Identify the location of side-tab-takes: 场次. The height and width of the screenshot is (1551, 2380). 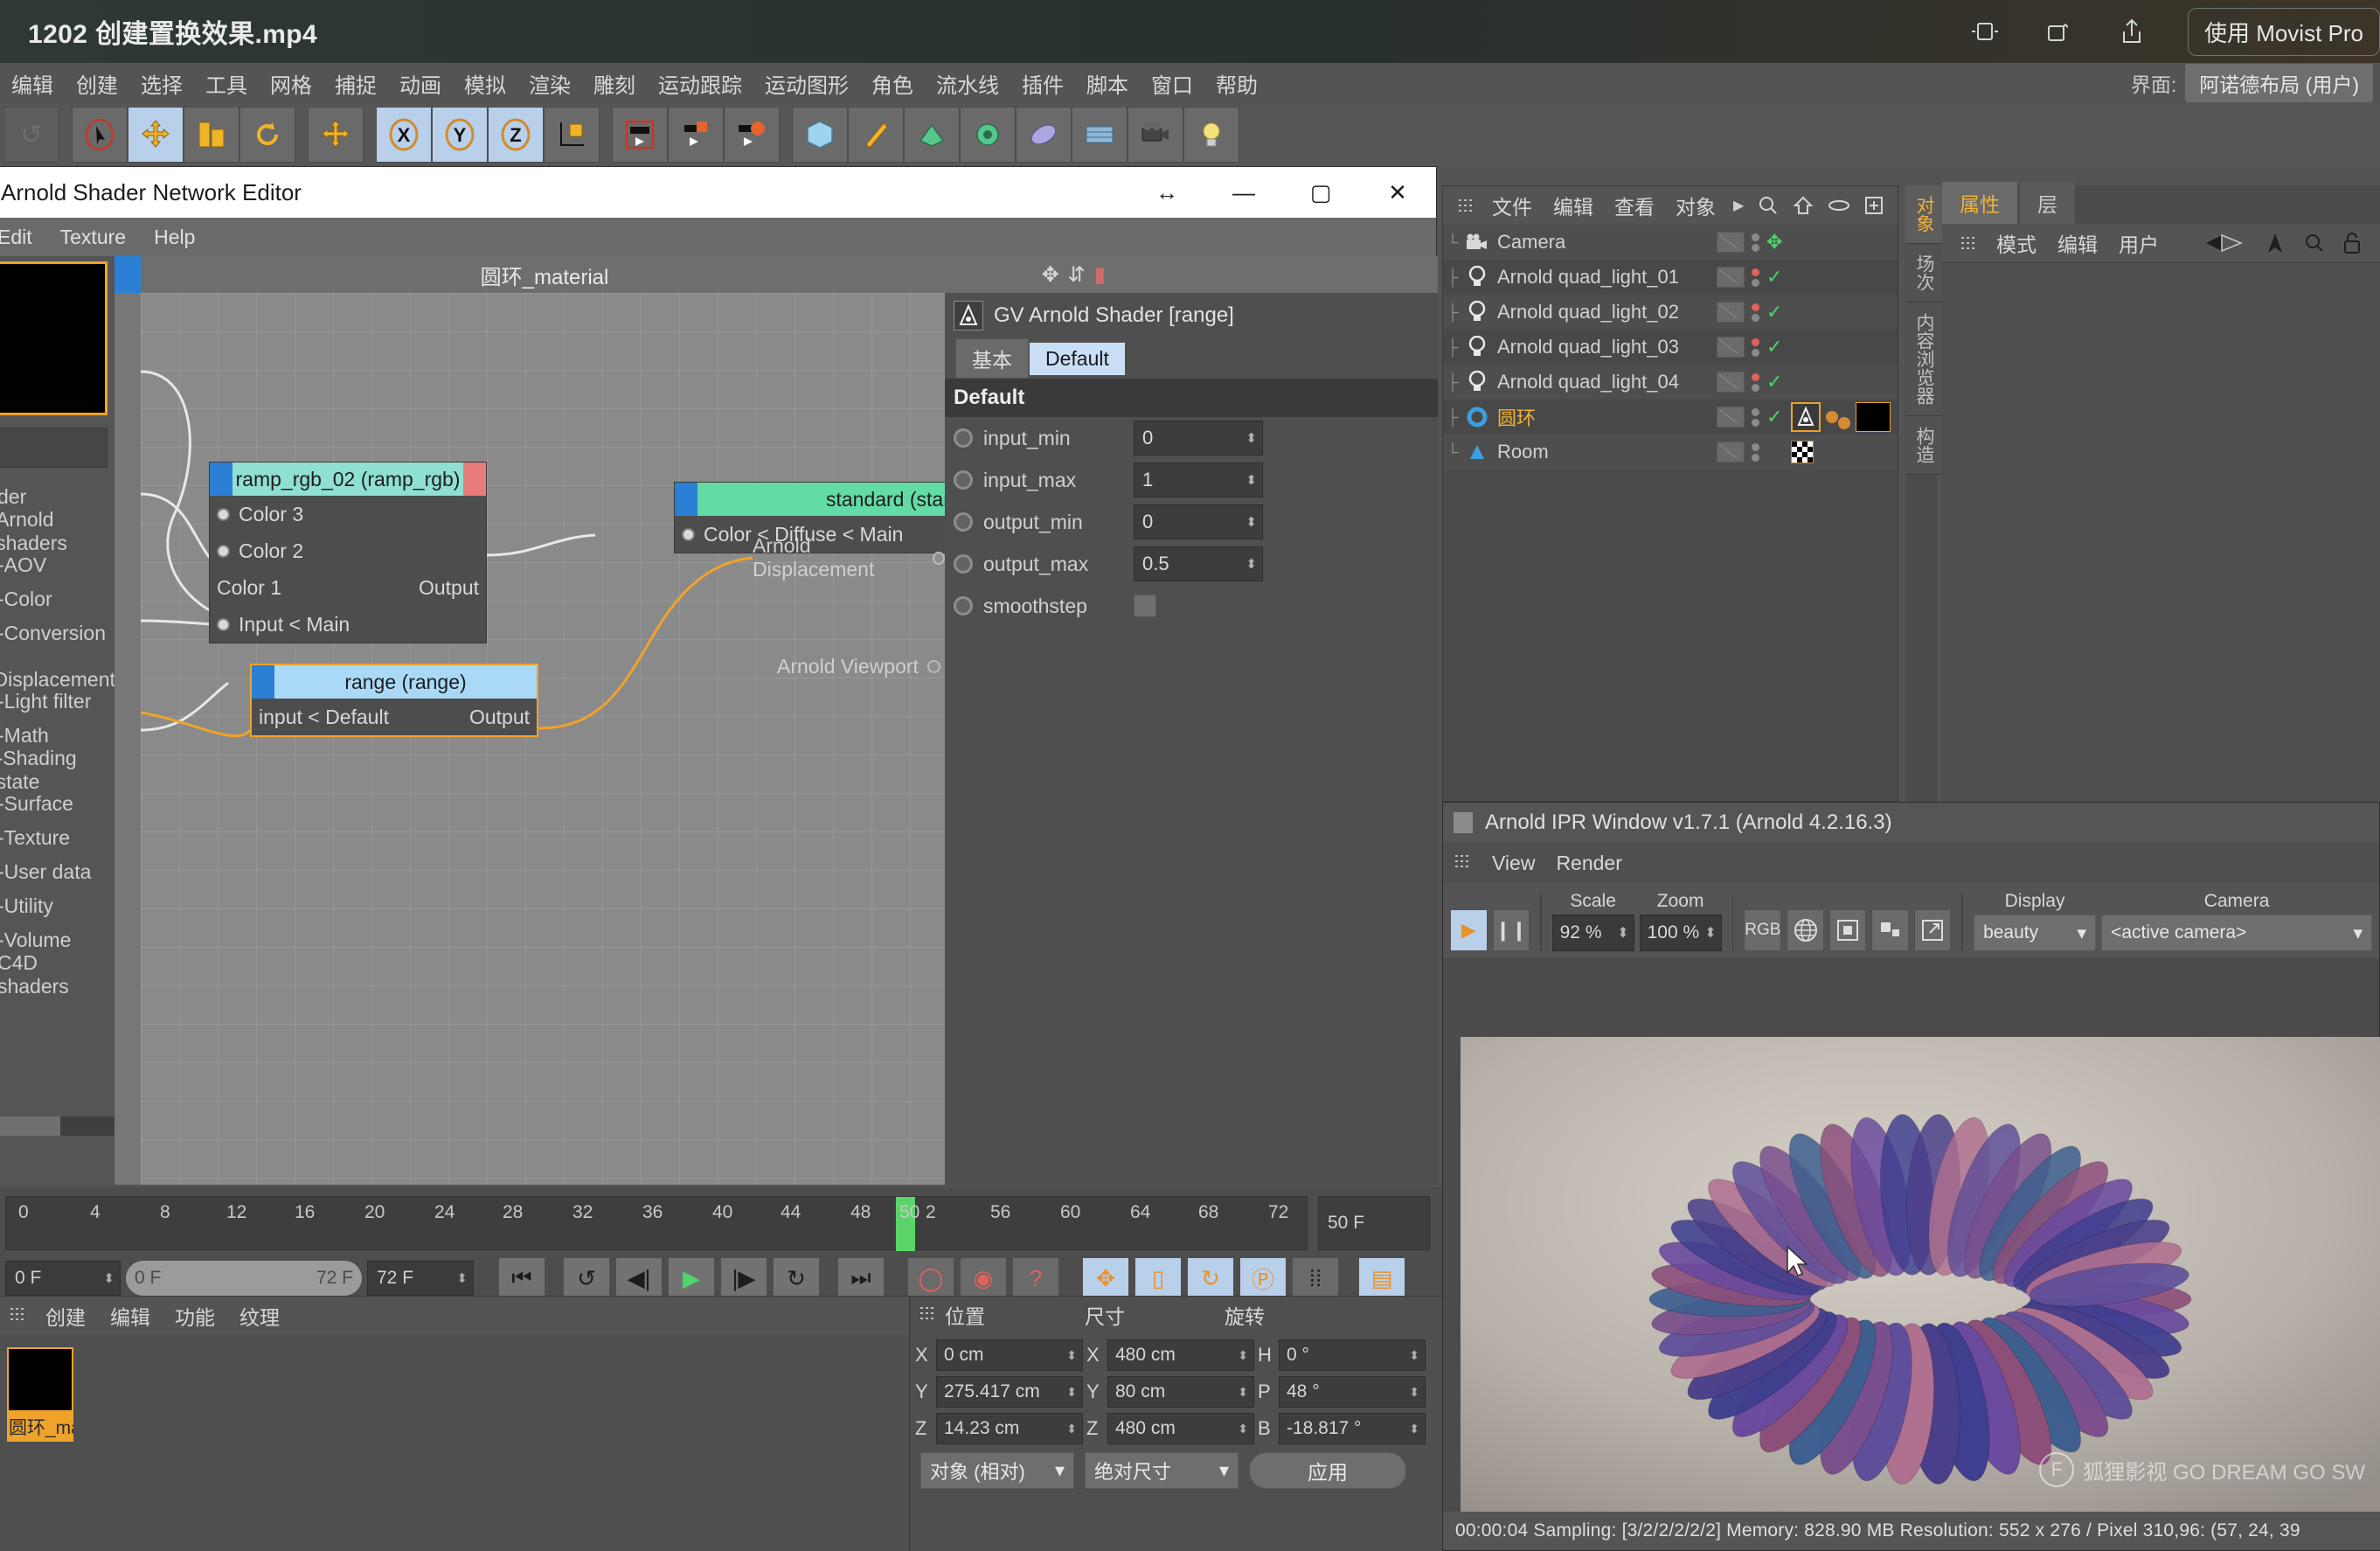
(1923, 273).